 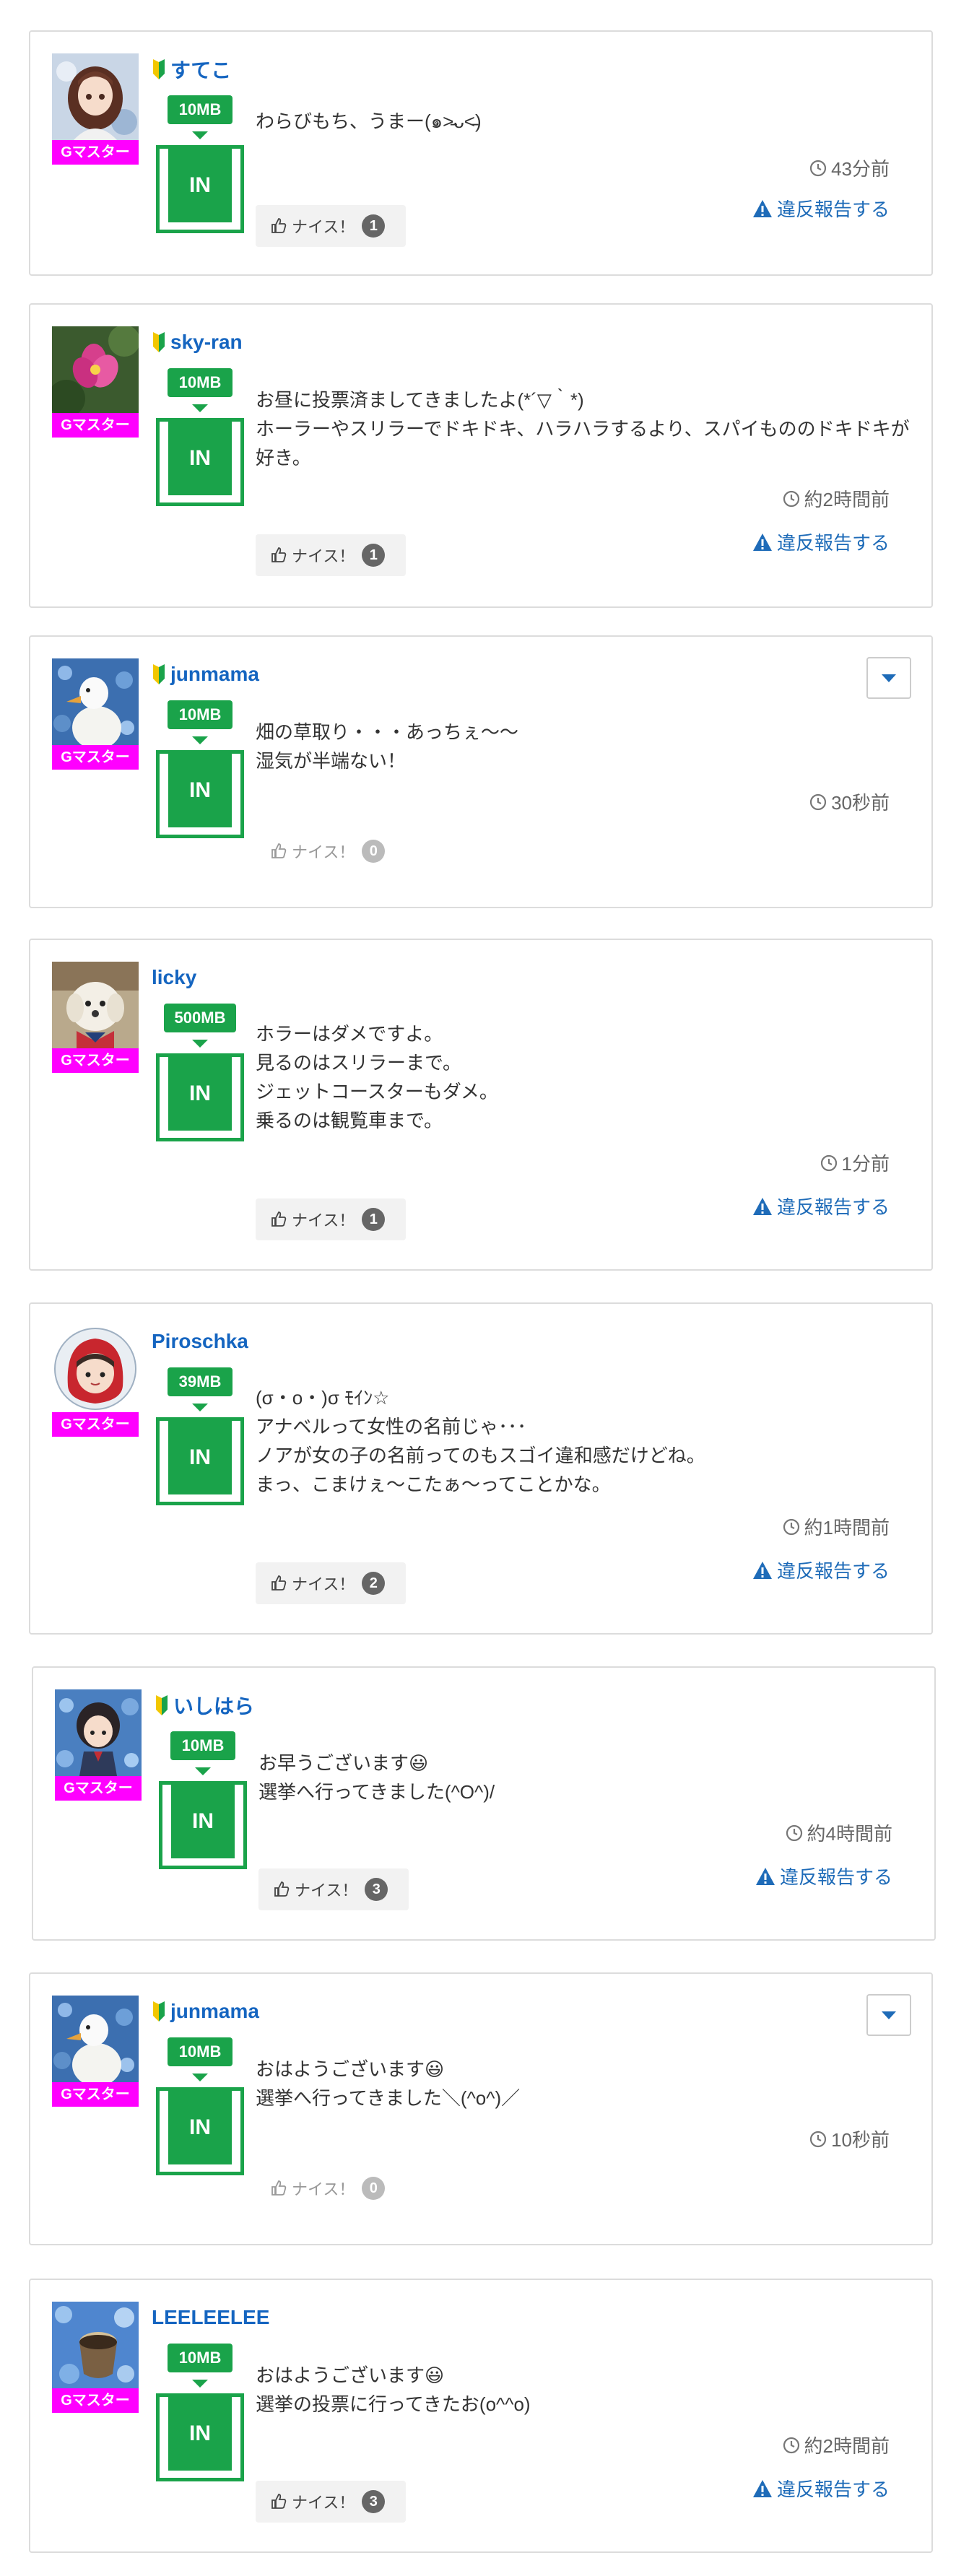 What do you see at coordinates (174, 978) in the screenshot?
I see `user-name-link: licky` at bounding box center [174, 978].